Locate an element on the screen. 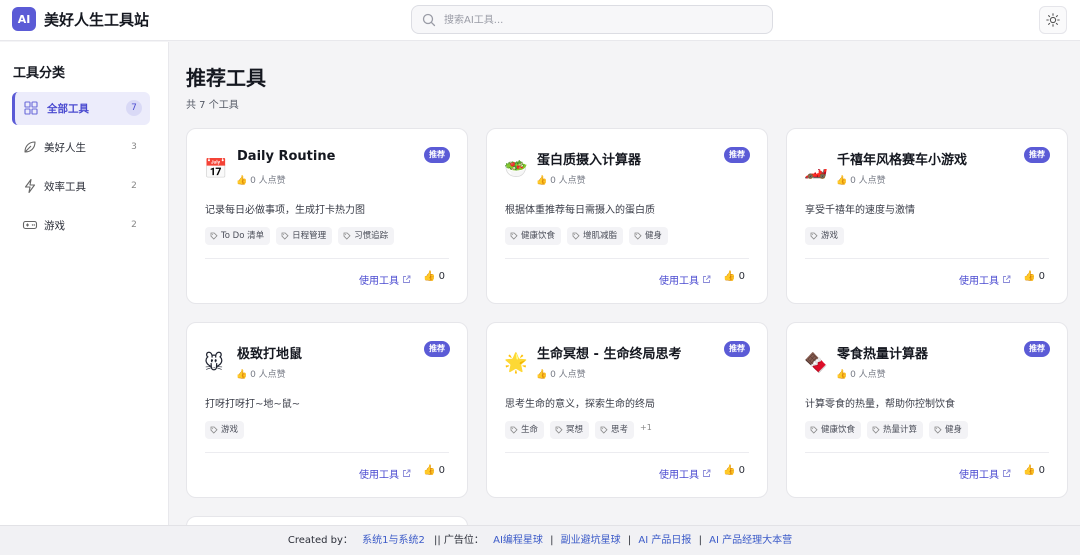 The height and width of the screenshot is (555, 1080). tool-title: 千禧年风格赛车小游戏 is located at coordinates (902, 158).